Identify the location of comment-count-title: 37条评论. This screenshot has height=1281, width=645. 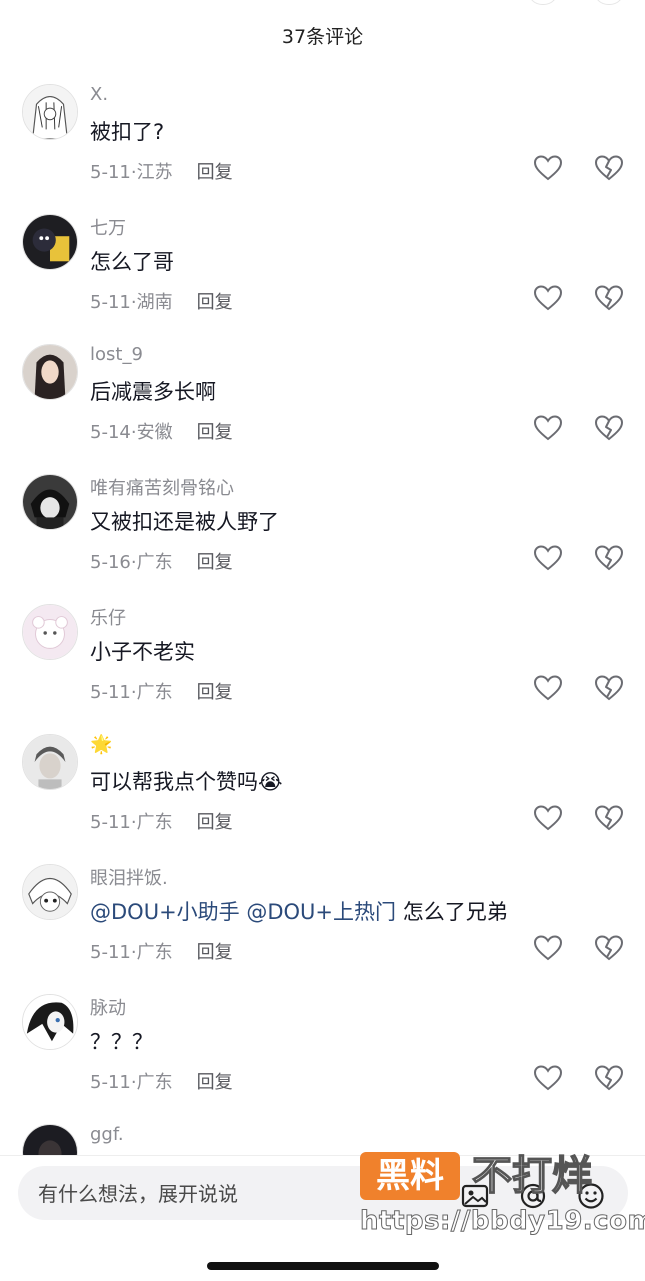
(322, 37).